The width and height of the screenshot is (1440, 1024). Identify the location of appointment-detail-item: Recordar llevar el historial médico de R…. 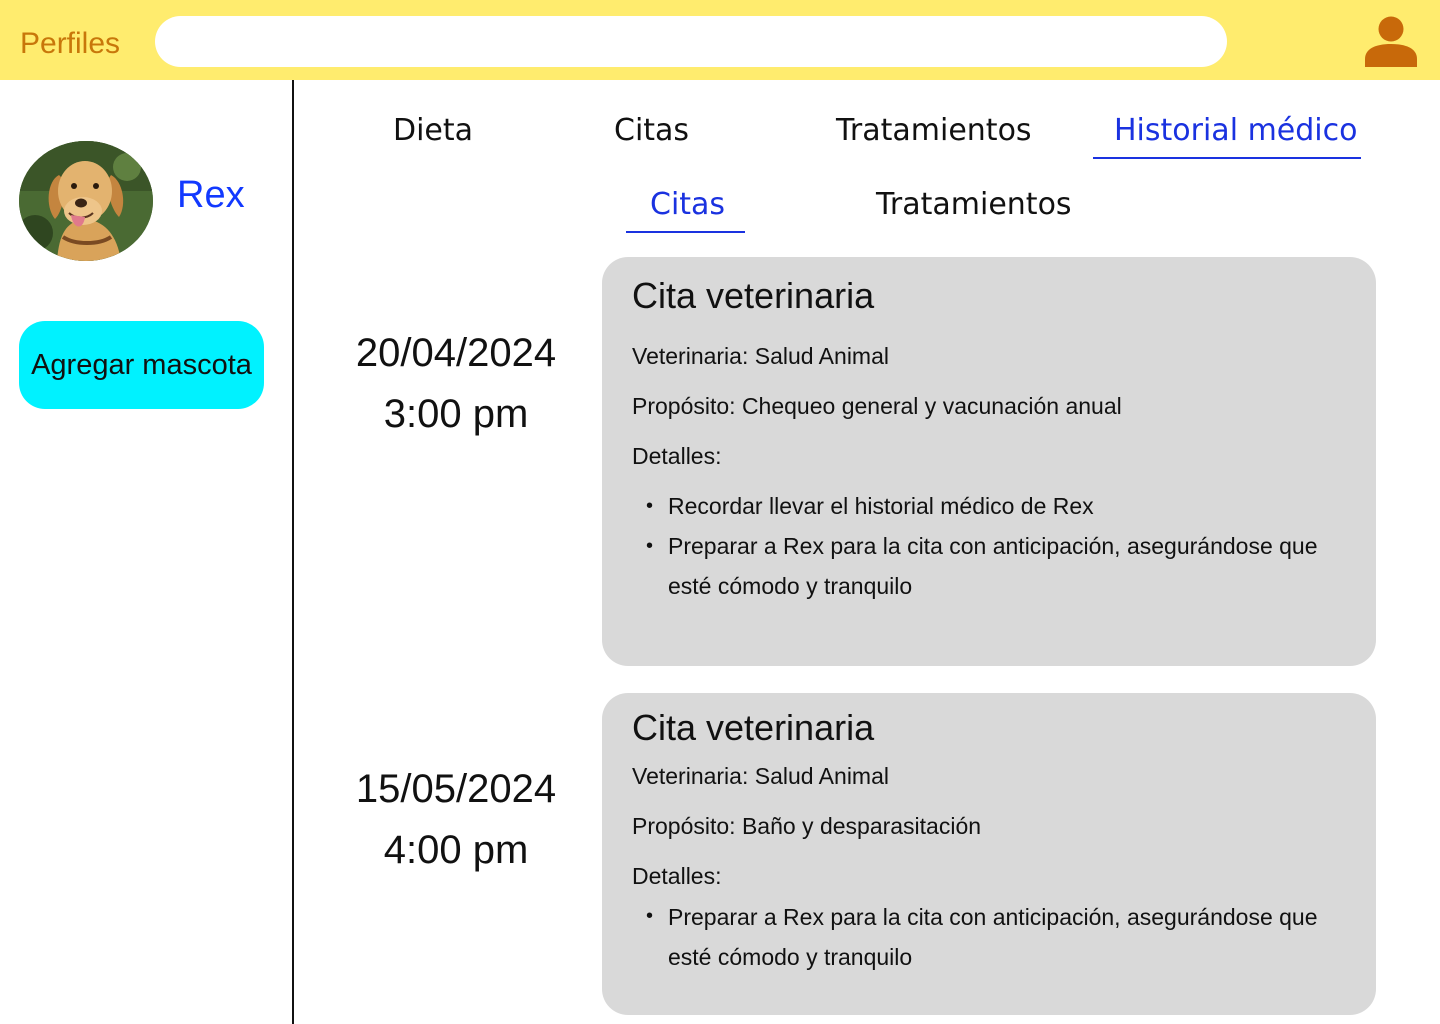
(881, 506).